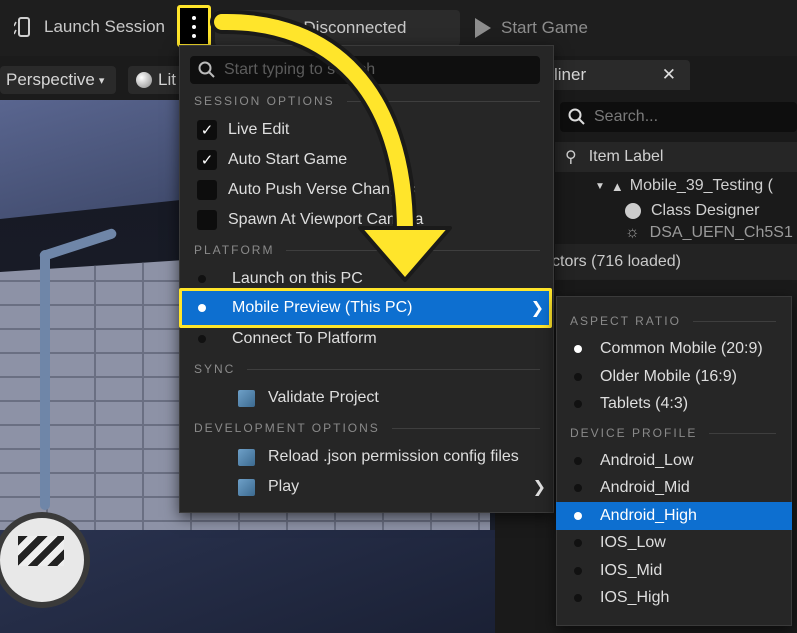 This screenshot has height=633, width=797. What do you see at coordinates (288, 159) in the screenshot?
I see `menu-item-label: Auto Start Game` at bounding box center [288, 159].